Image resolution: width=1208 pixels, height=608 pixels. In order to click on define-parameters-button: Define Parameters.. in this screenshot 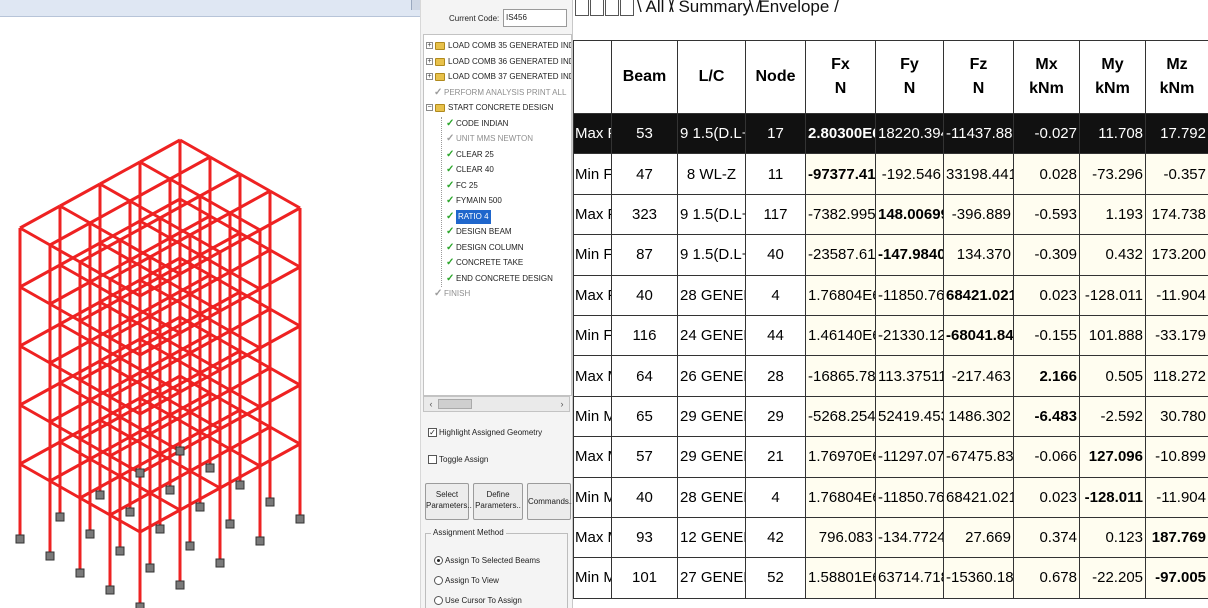, I will do `click(498, 501)`.